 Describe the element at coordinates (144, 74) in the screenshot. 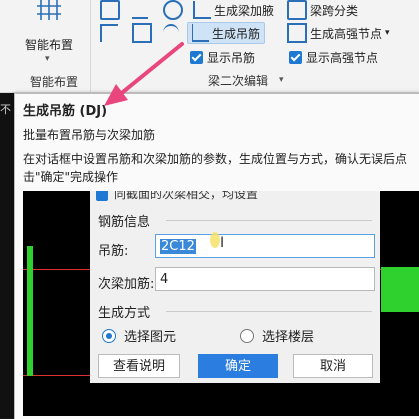

I see `annotation-arrow` at that location.